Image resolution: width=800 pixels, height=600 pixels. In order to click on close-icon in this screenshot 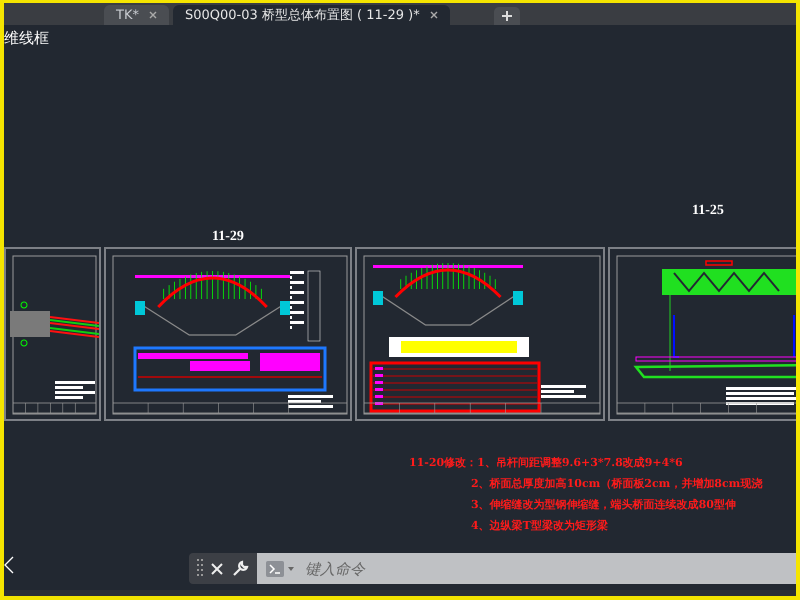, I will do `click(434, 15)`.